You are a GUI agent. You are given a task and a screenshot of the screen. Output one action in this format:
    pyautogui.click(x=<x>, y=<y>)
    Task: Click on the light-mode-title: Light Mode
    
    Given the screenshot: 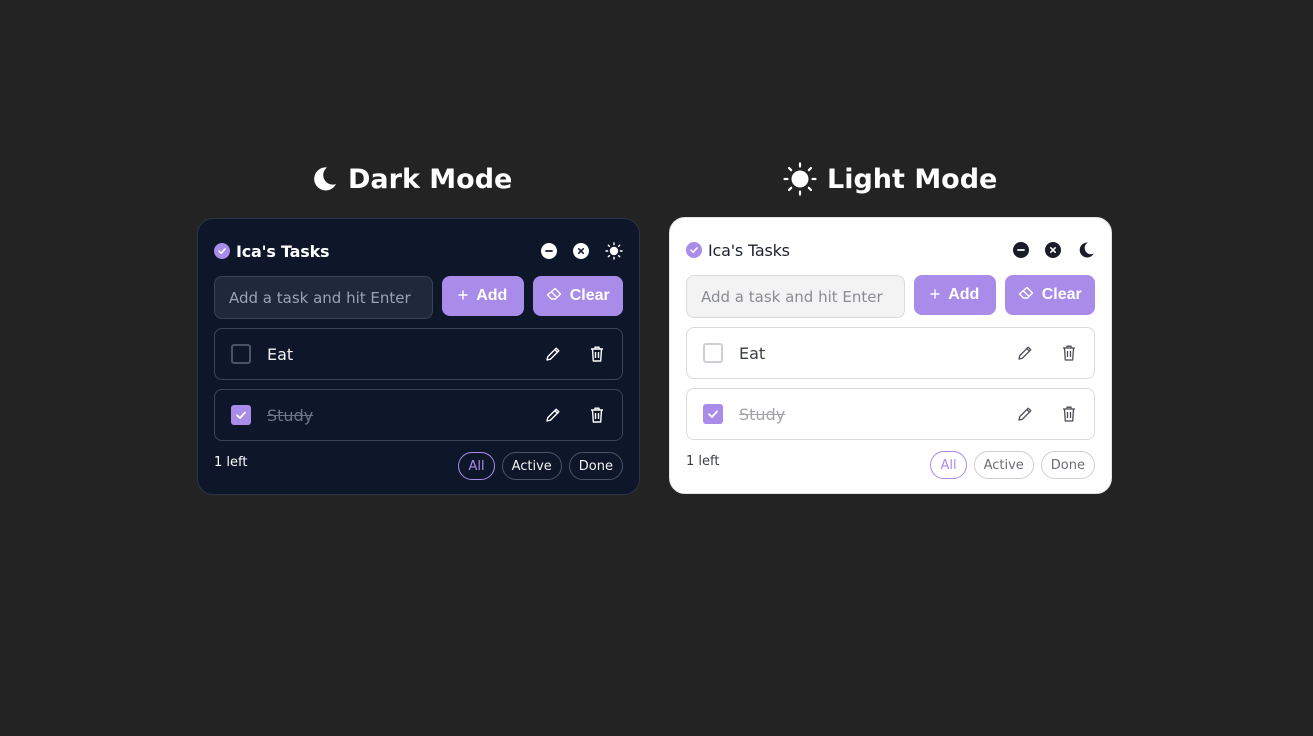 What is the action you would take?
    pyautogui.click(x=912, y=179)
    